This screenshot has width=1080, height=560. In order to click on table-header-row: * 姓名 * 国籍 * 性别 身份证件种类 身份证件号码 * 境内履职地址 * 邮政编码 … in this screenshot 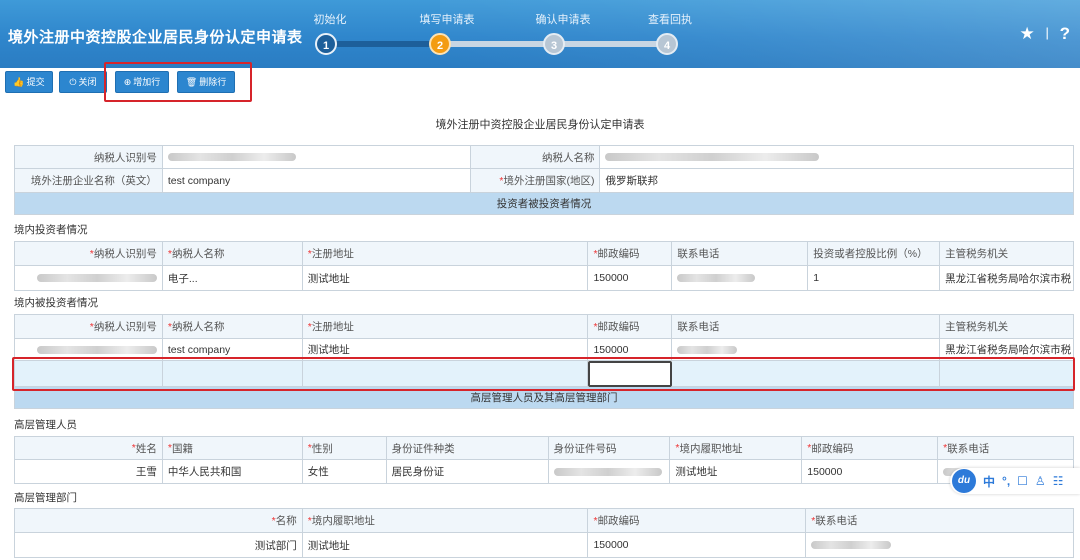, I will do `click(544, 448)`.